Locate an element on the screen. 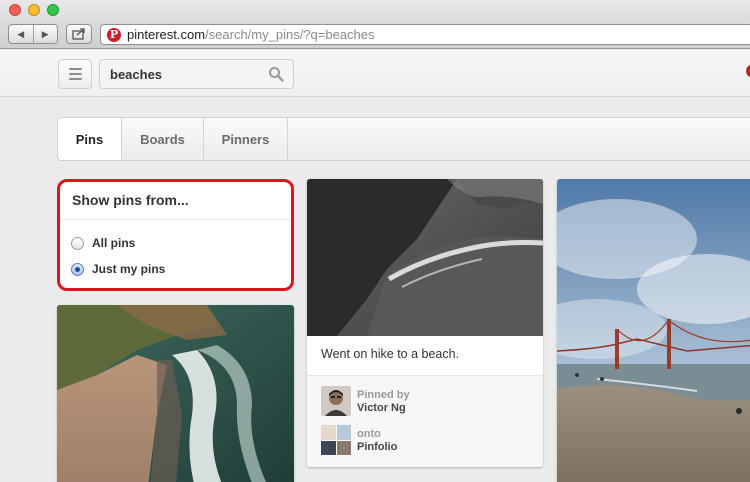  url-path: /search/my_pins/?q=beaches is located at coordinates (290, 34).